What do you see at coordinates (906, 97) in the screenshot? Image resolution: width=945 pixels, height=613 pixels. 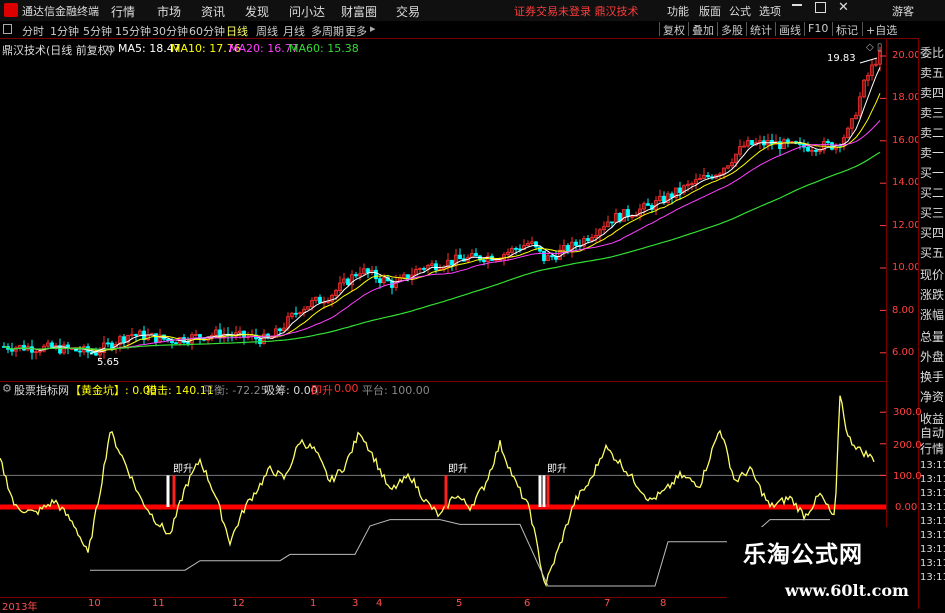 I see `price-tick: 18.00` at bounding box center [906, 97].